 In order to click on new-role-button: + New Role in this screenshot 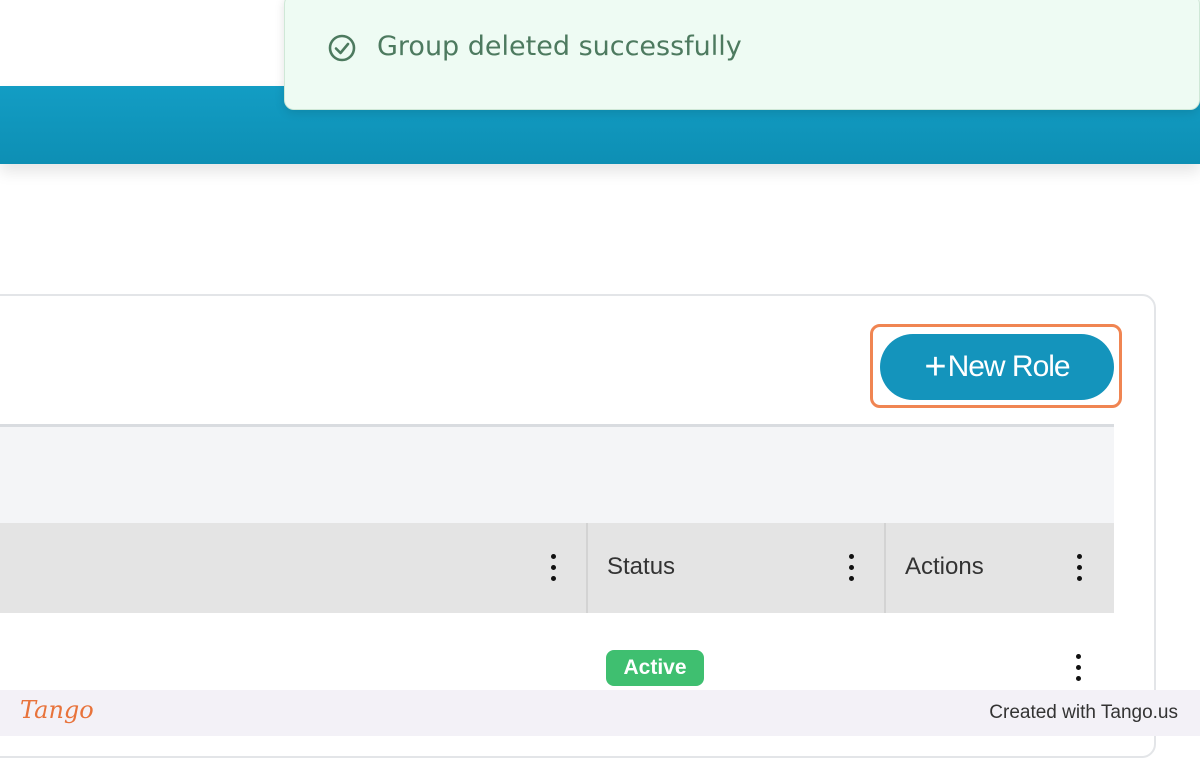, I will do `click(997, 367)`.